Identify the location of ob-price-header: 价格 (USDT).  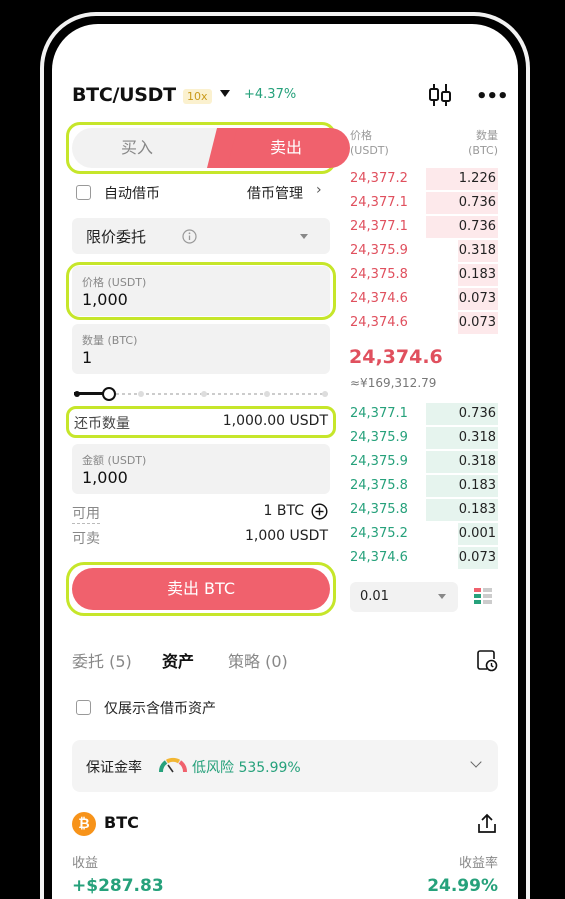
(369, 143).